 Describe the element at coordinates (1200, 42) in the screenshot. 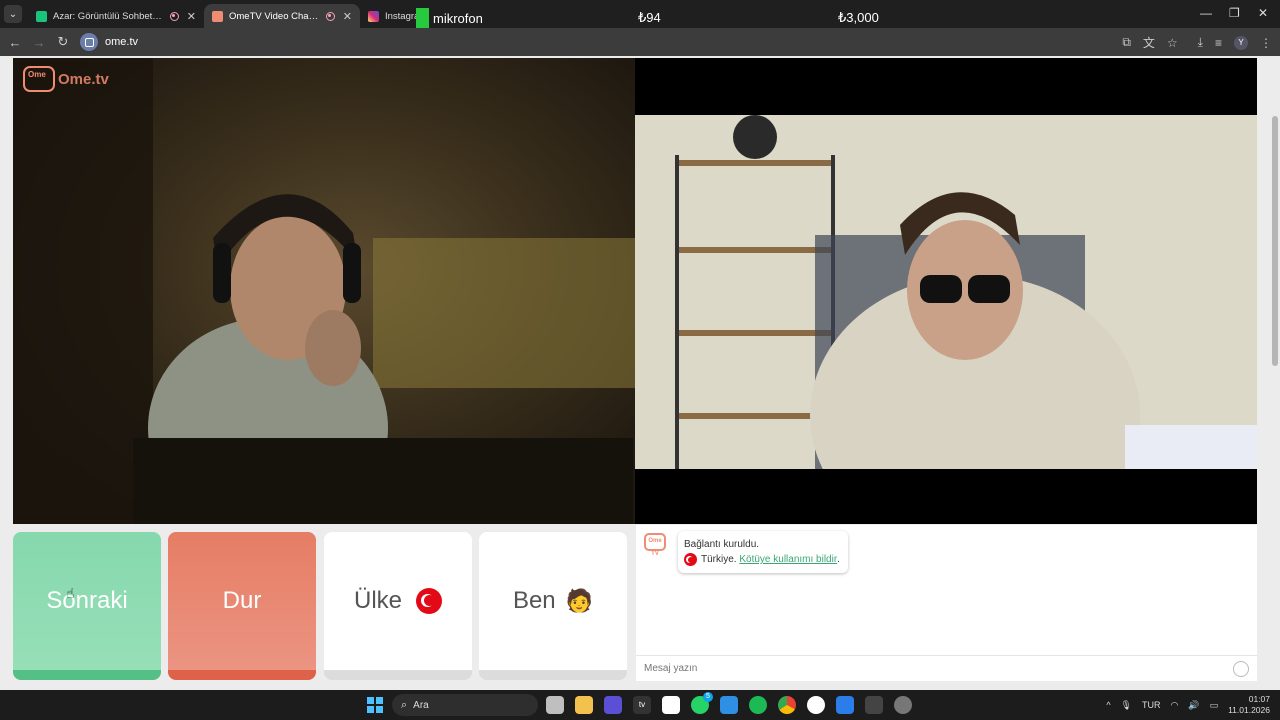

I see `download-icon: ⤓` at that location.